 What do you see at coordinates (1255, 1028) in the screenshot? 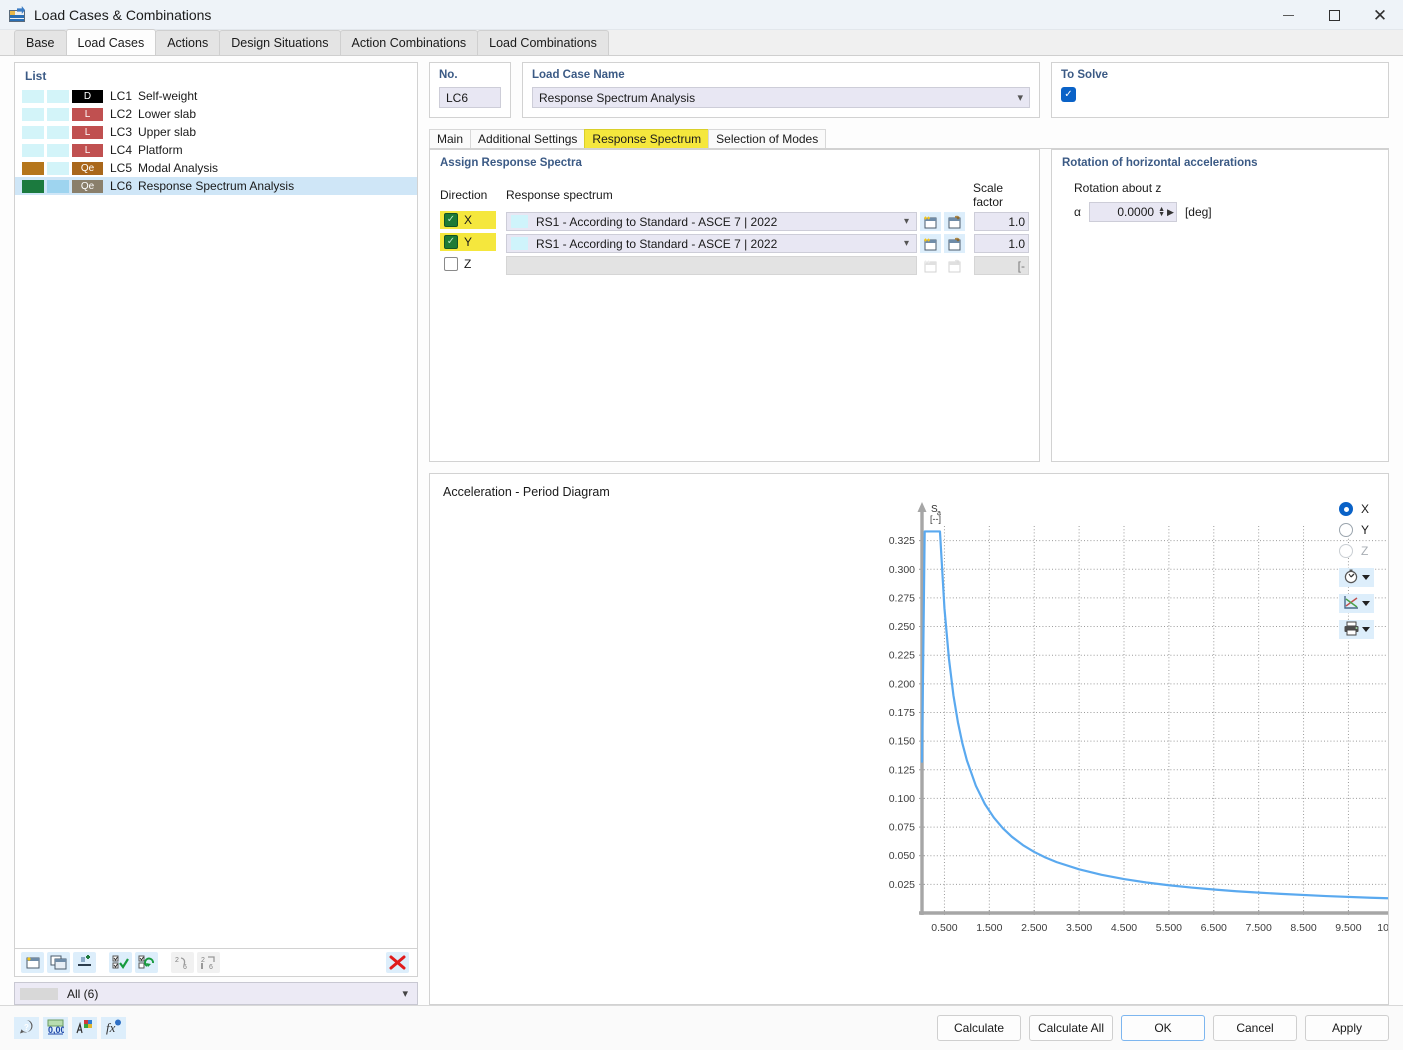
I see `cancel-button: Cancel` at bounding box center [1255, 1028].